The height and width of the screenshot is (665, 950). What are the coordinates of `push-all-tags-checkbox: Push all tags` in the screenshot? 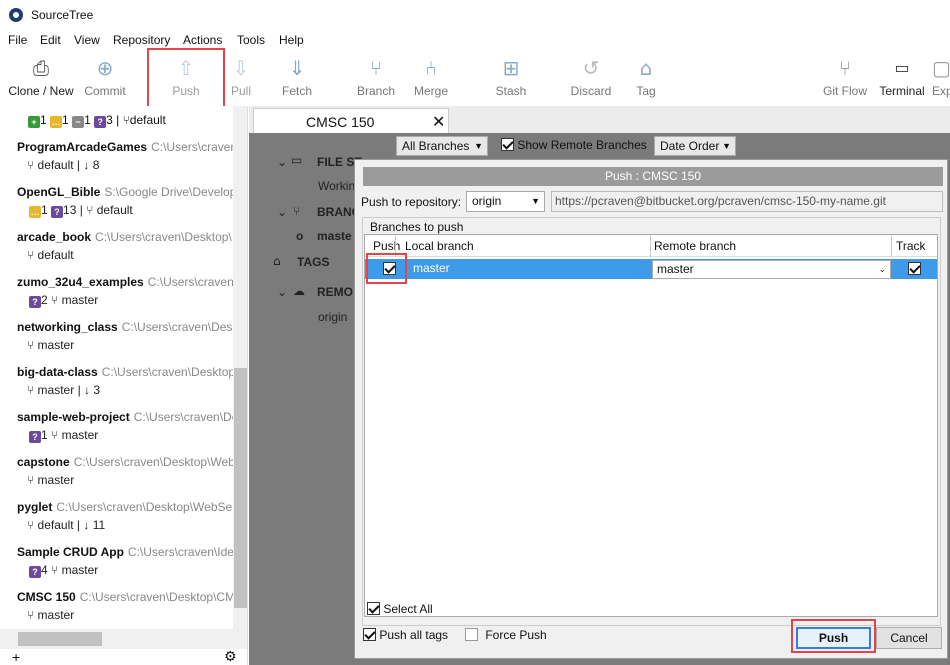 It's located at (405, 635).